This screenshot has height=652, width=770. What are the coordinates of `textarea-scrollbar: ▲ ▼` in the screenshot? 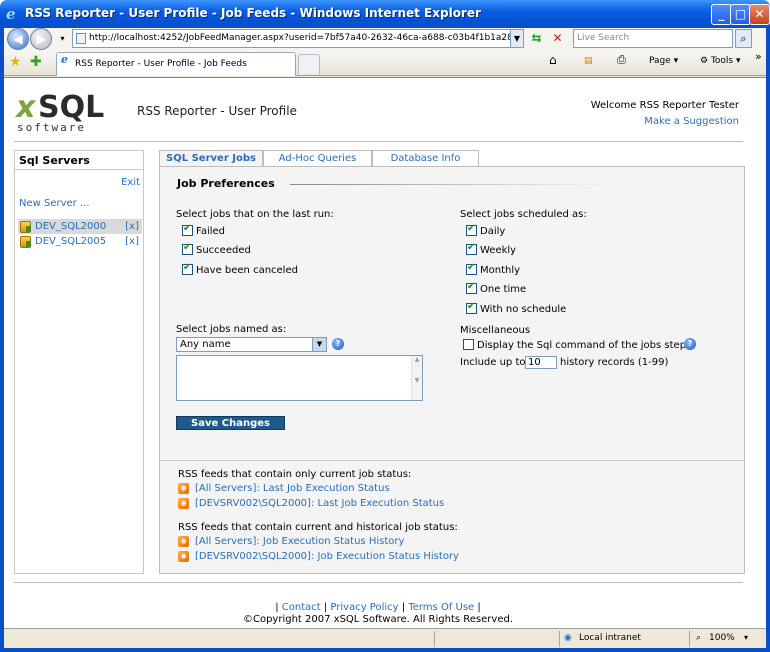 It's located at (416, 378).